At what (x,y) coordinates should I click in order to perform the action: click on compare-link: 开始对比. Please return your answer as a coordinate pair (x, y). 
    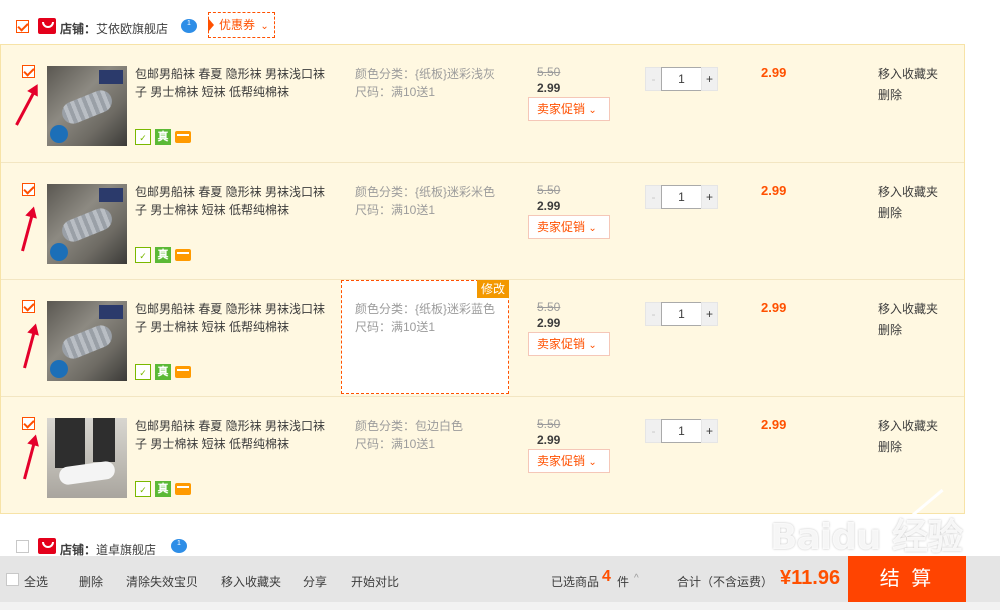
    Looking at the image, I should click on (375, 581).